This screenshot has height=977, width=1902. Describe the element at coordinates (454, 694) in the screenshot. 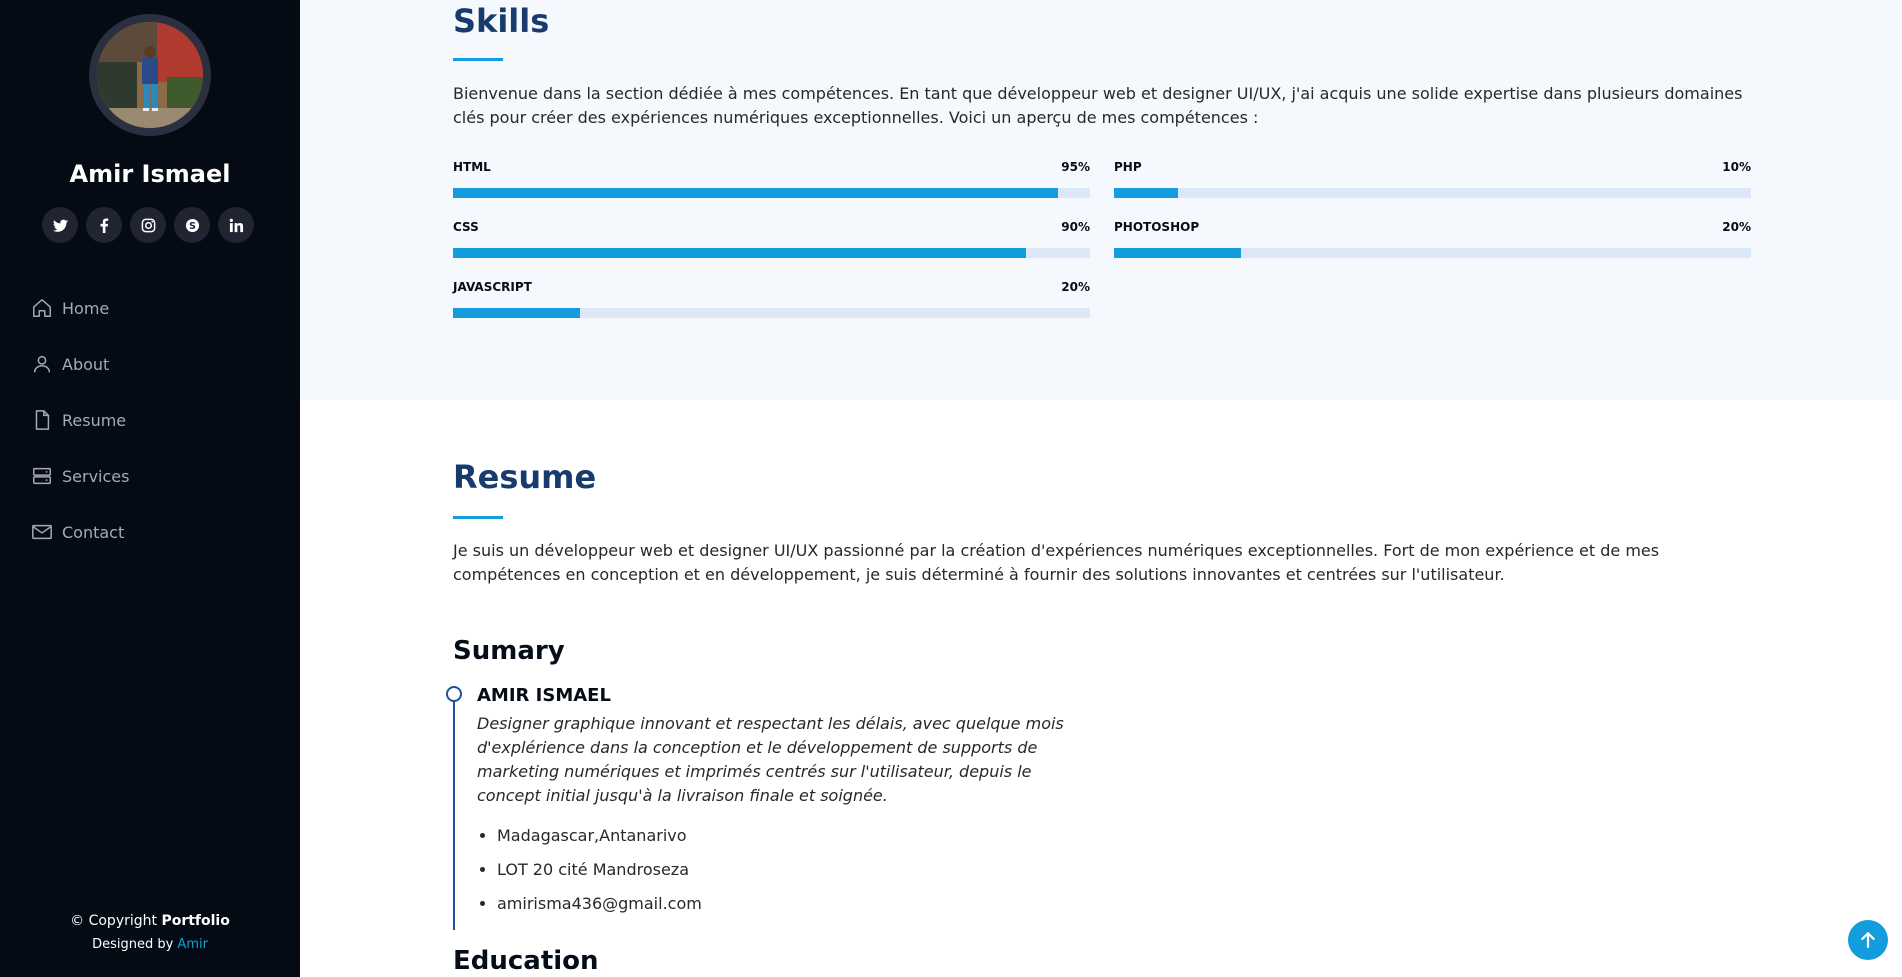

I see `timeline-dot` at that location.